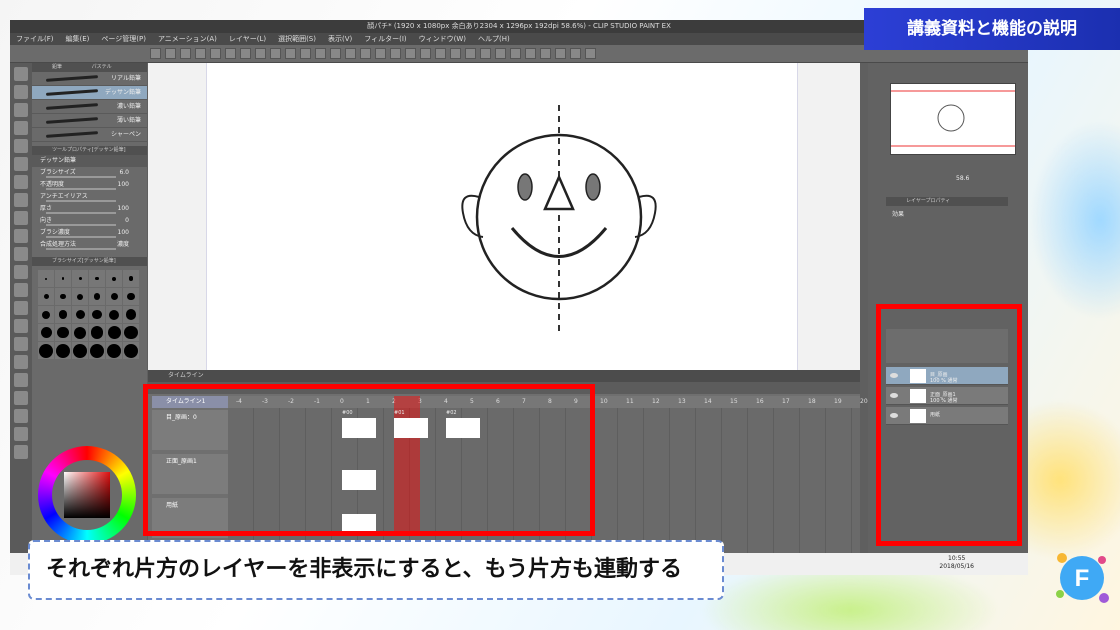  Describe the element at coordinates (89, 233) in the screenshot. I see `property-row: ブラシ濃度 100` at that location.